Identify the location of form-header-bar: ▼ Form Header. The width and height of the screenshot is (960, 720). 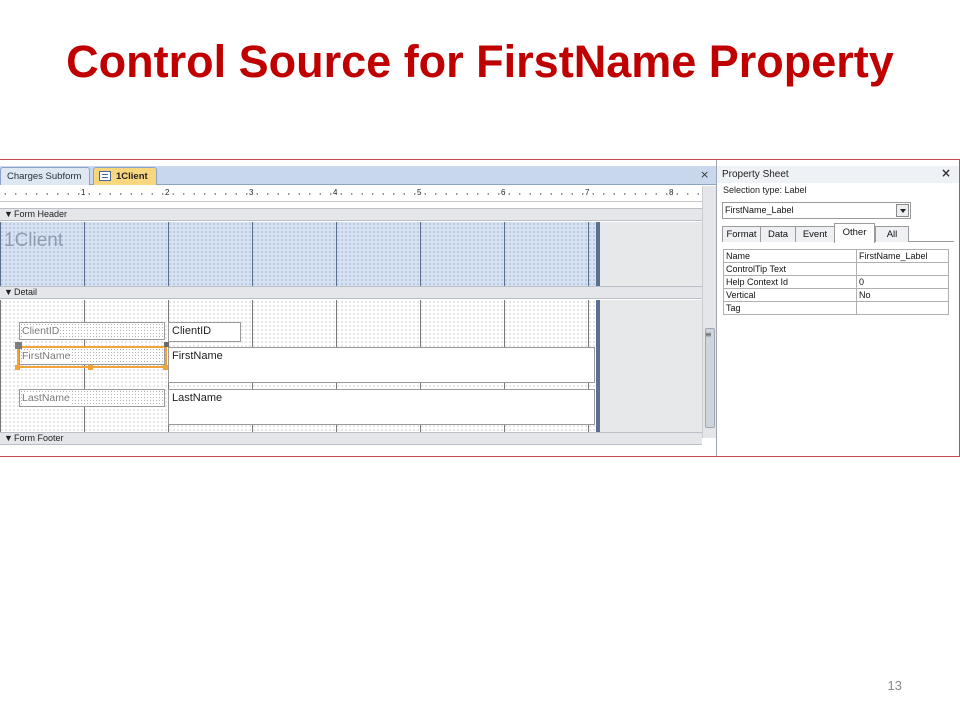
(351, 214).